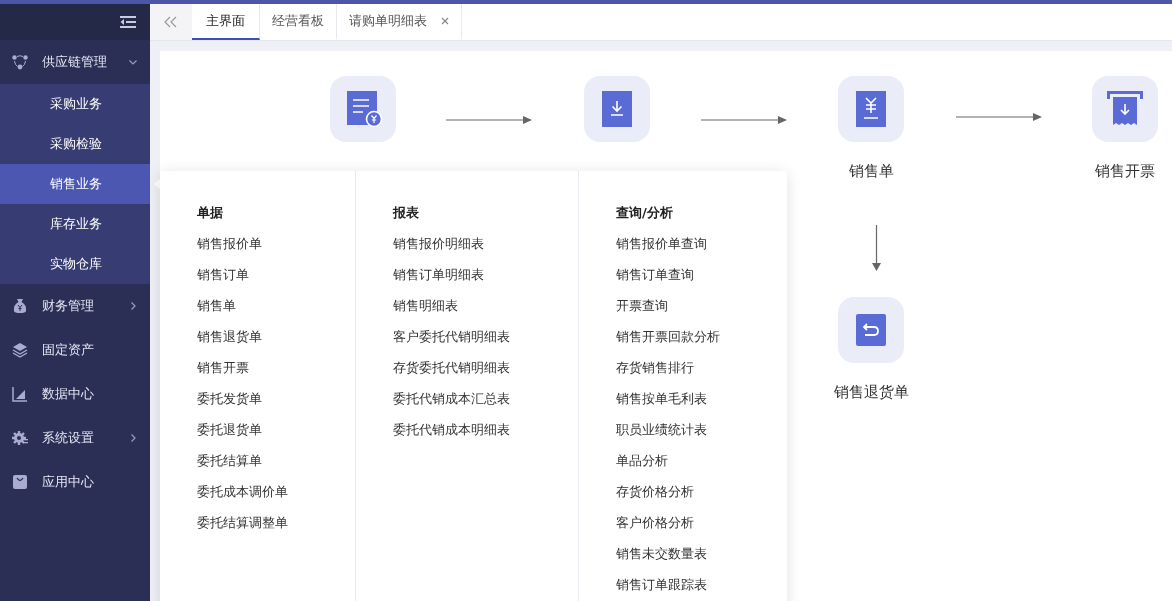  I want to click on sidebar-item: 供应链管理, so click(75, 62).